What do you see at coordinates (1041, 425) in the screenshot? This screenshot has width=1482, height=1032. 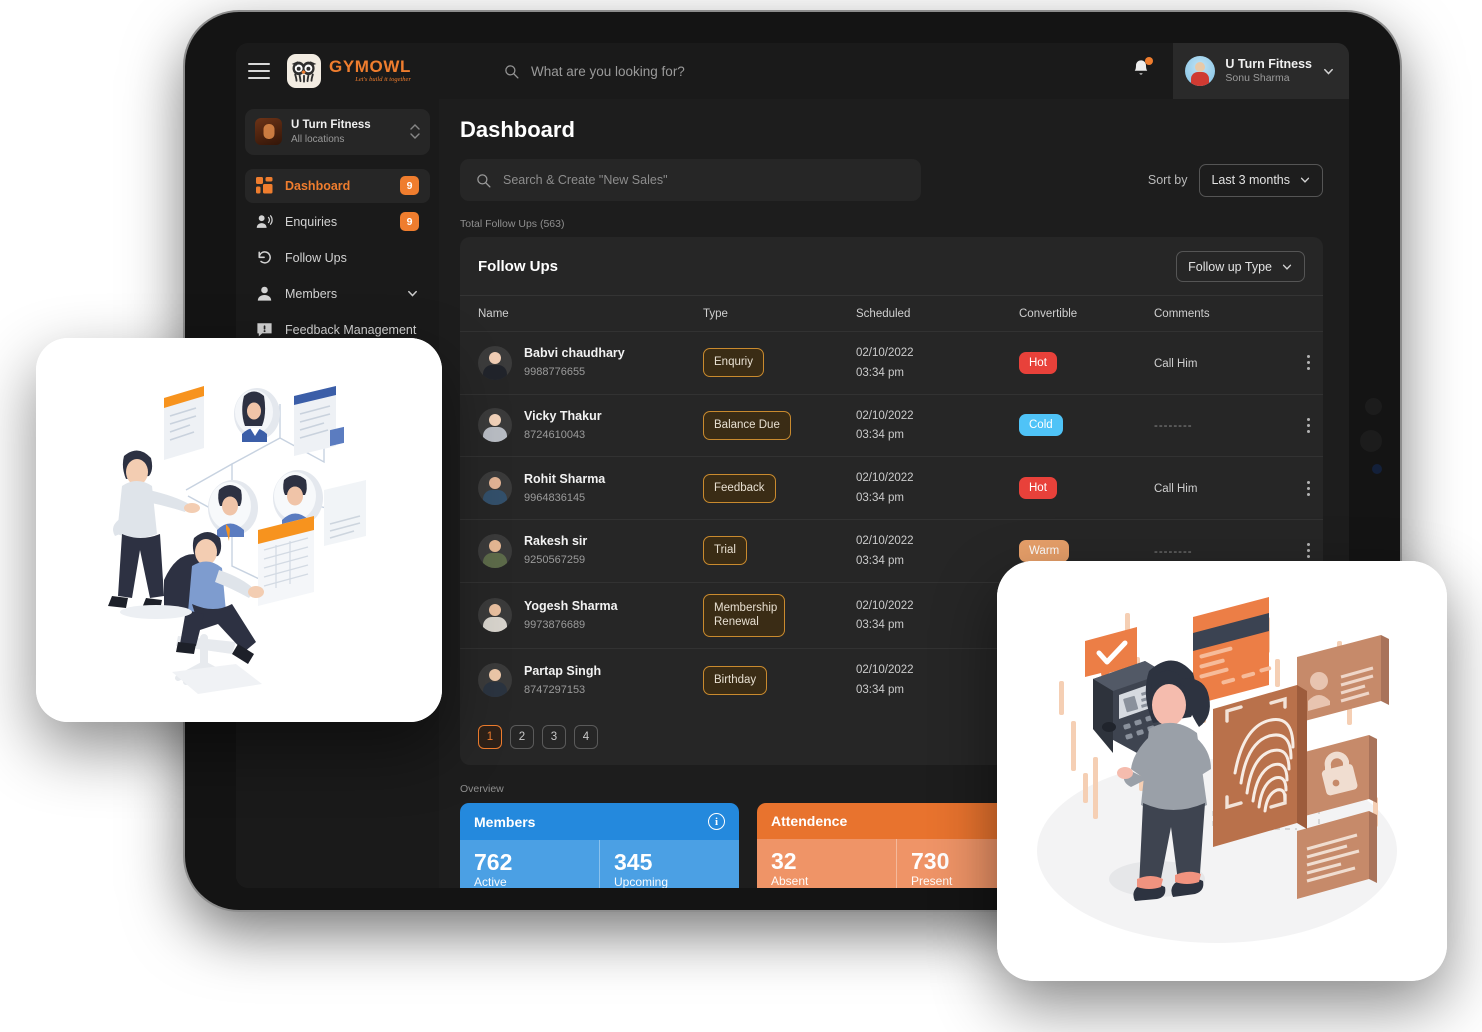 I see `convertible-badge: Cold` at bounding box center [1041, 425].